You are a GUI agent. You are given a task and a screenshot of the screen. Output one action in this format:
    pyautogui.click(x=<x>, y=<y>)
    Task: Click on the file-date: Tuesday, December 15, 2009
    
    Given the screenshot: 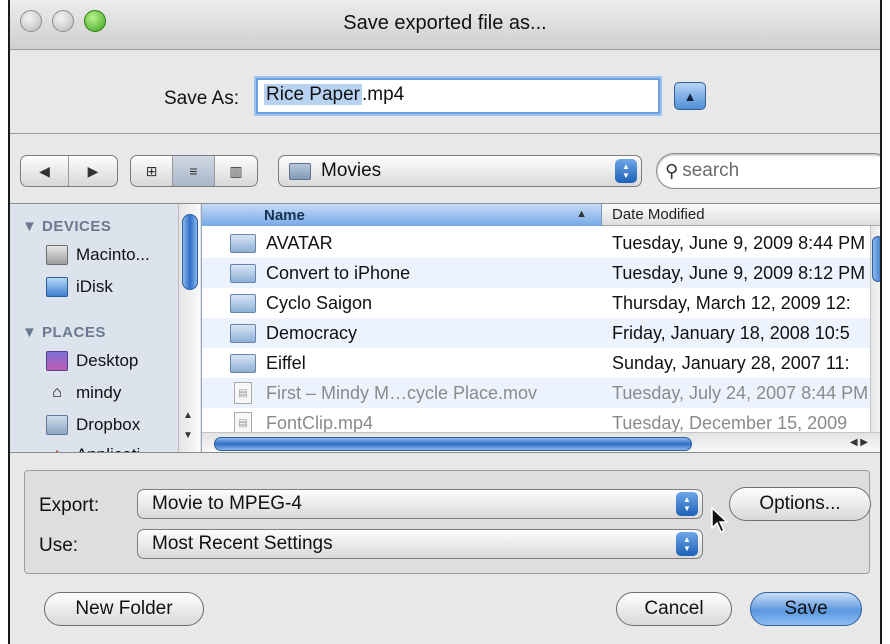 What is the action you would take?
    pyautogui.click(x=730, y=422)
    